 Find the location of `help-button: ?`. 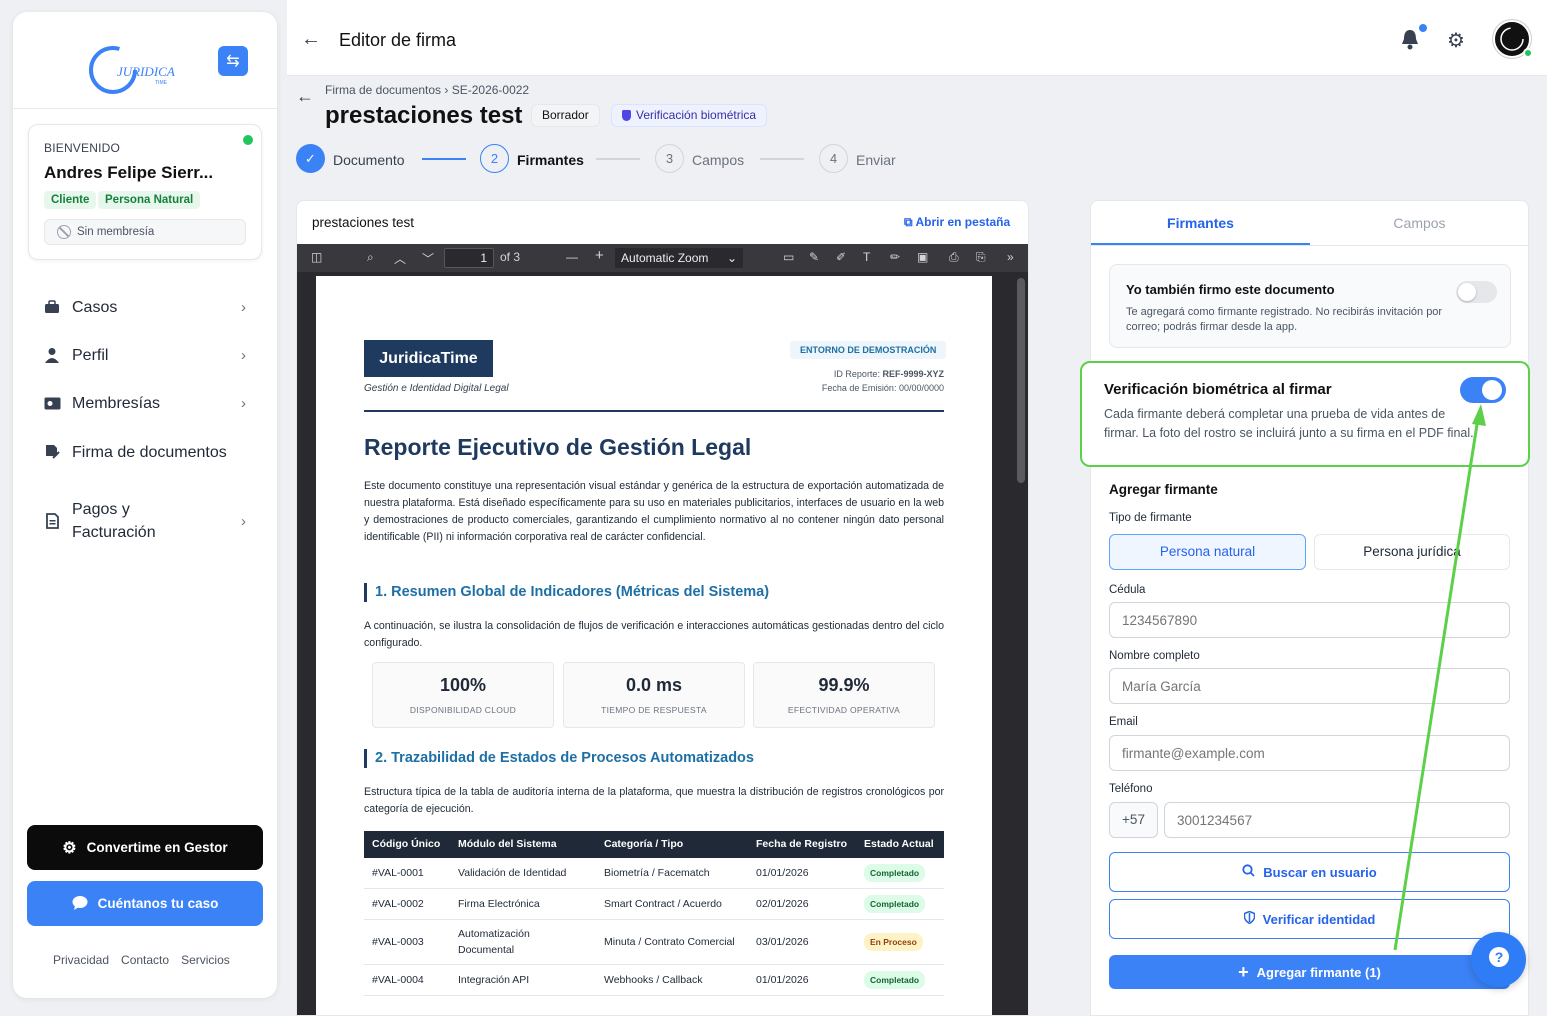

help-button: ? is located at coordinates (1498, 959).